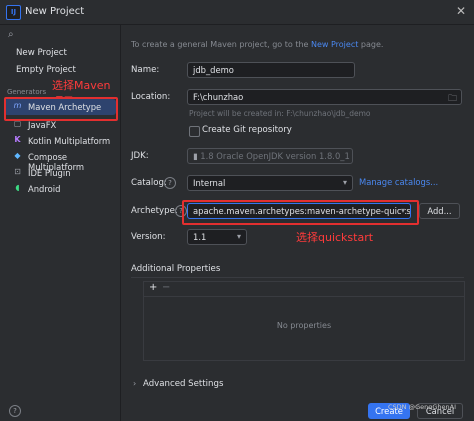 This screenshot has height=421, width=474. What do you see at coordinates (46, 70) in the screenshot?
I see `sidebar-item-empty-project: Empty Project` at bounding box center [46, 70].